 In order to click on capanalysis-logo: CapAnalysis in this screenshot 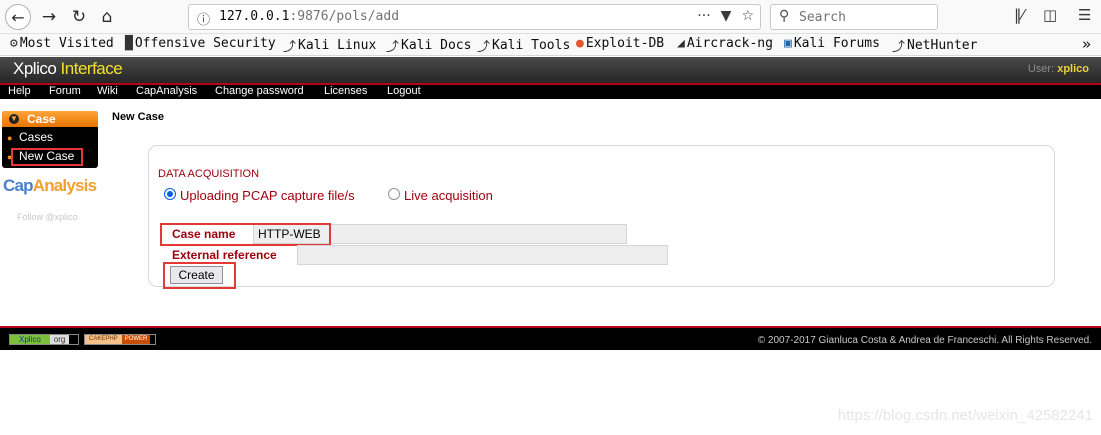, I will do `click(50, 186)`.